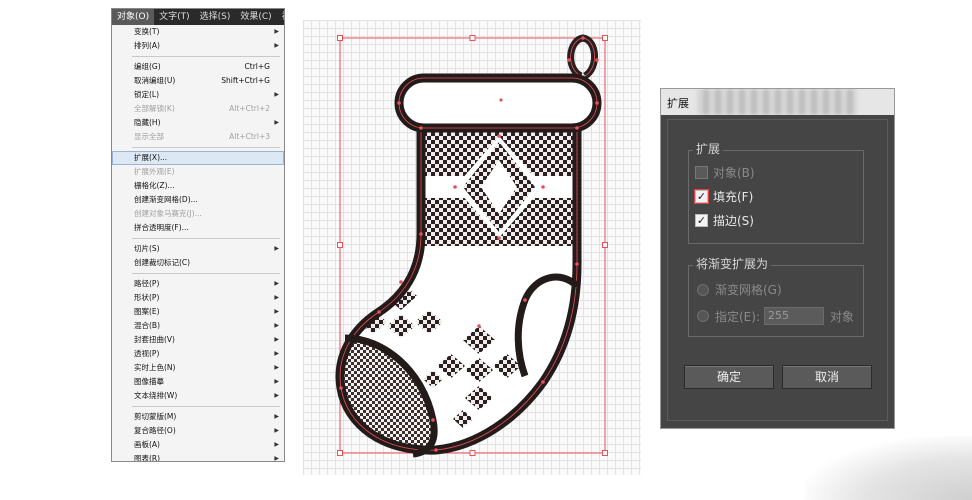  What do you see at coordinates (198, 457) in the screenshot?
I see `menu-item: 图表(R) ▶` at bounding box center [198, 457].